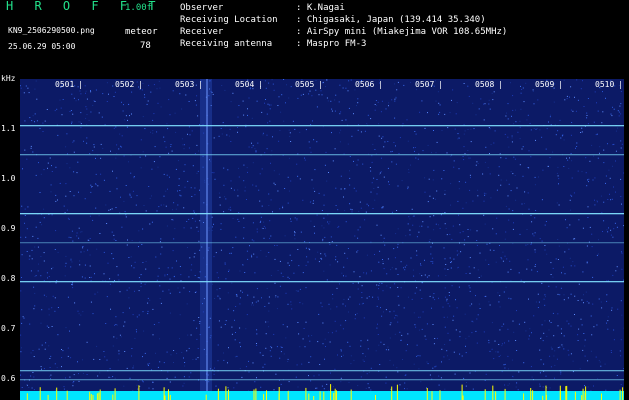 This screenshot has height=400, width=629. I want to click on time-tick-label: 0506, so click(365, 84).